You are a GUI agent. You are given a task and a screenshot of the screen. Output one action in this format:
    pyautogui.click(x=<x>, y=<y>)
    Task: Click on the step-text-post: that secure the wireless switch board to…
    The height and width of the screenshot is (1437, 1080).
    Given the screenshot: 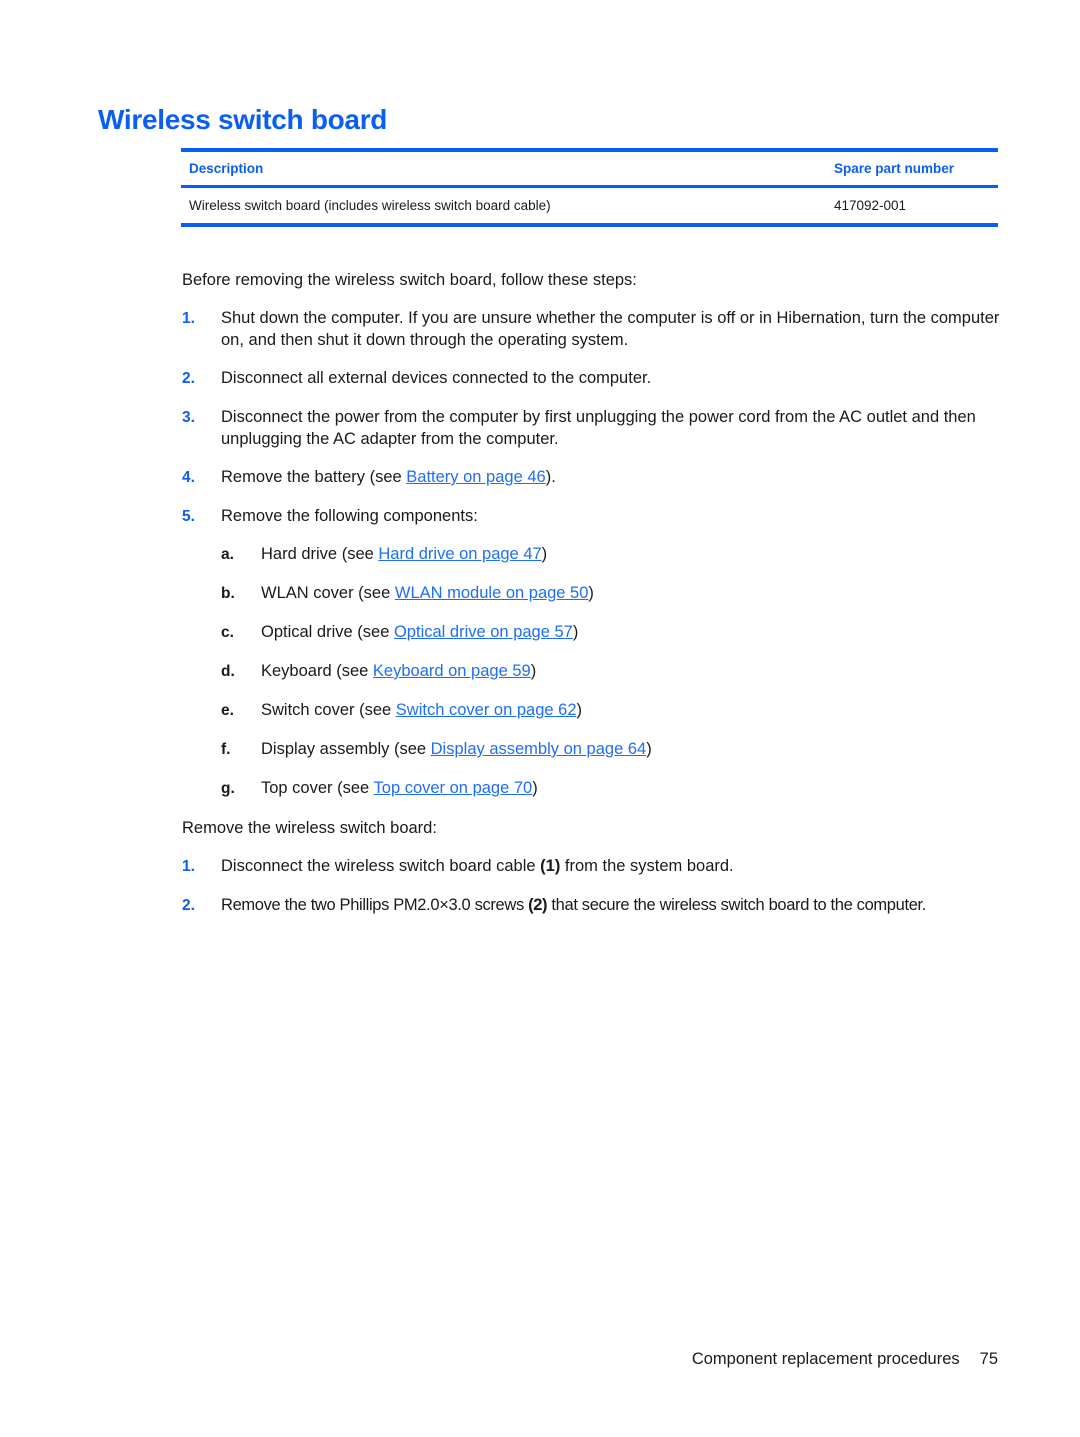 What is the action you would take?
    pyautogui.click(x=736, y=905)
    